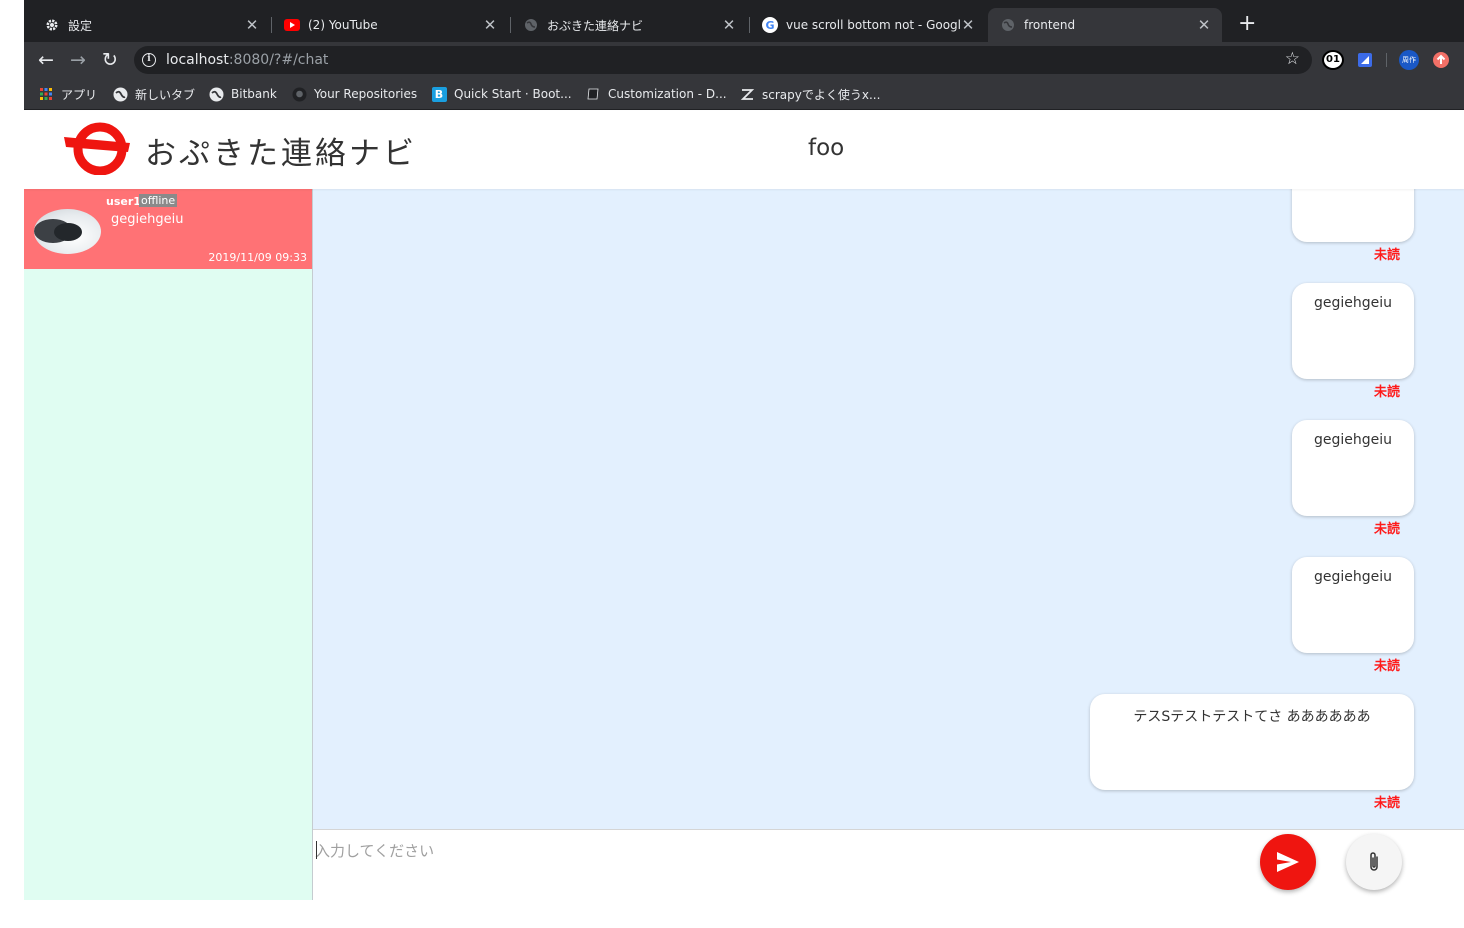  I want to click on text-caret, so click(316, 850).